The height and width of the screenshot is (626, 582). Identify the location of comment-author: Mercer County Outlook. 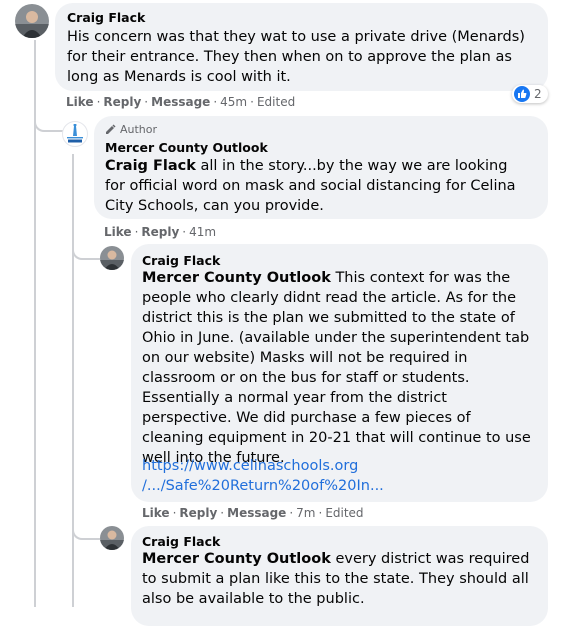
(186, 147).